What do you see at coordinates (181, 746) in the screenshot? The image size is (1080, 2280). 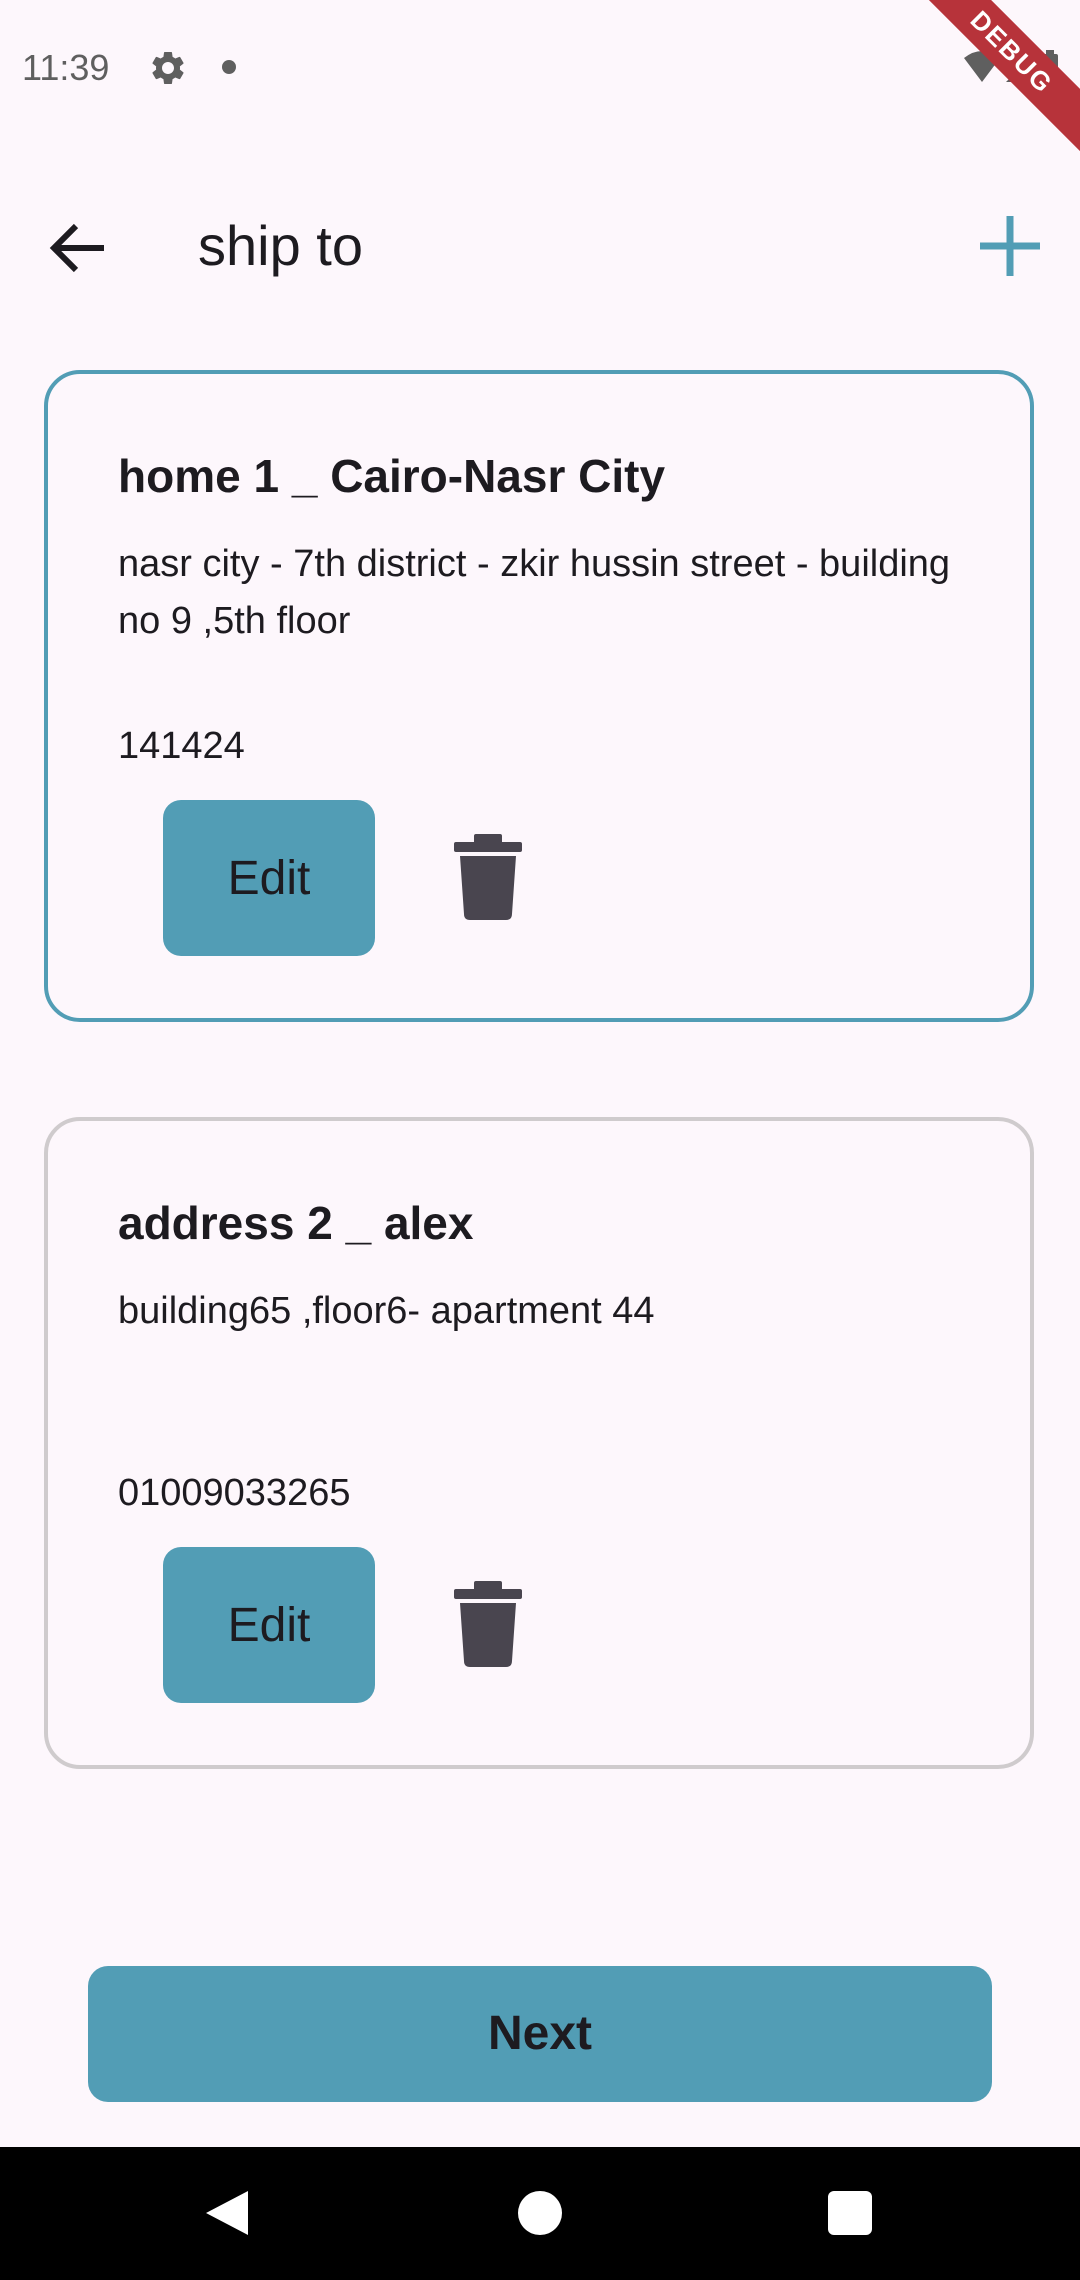 I see `address-phone: 141424` at bounding box center [181, 746].